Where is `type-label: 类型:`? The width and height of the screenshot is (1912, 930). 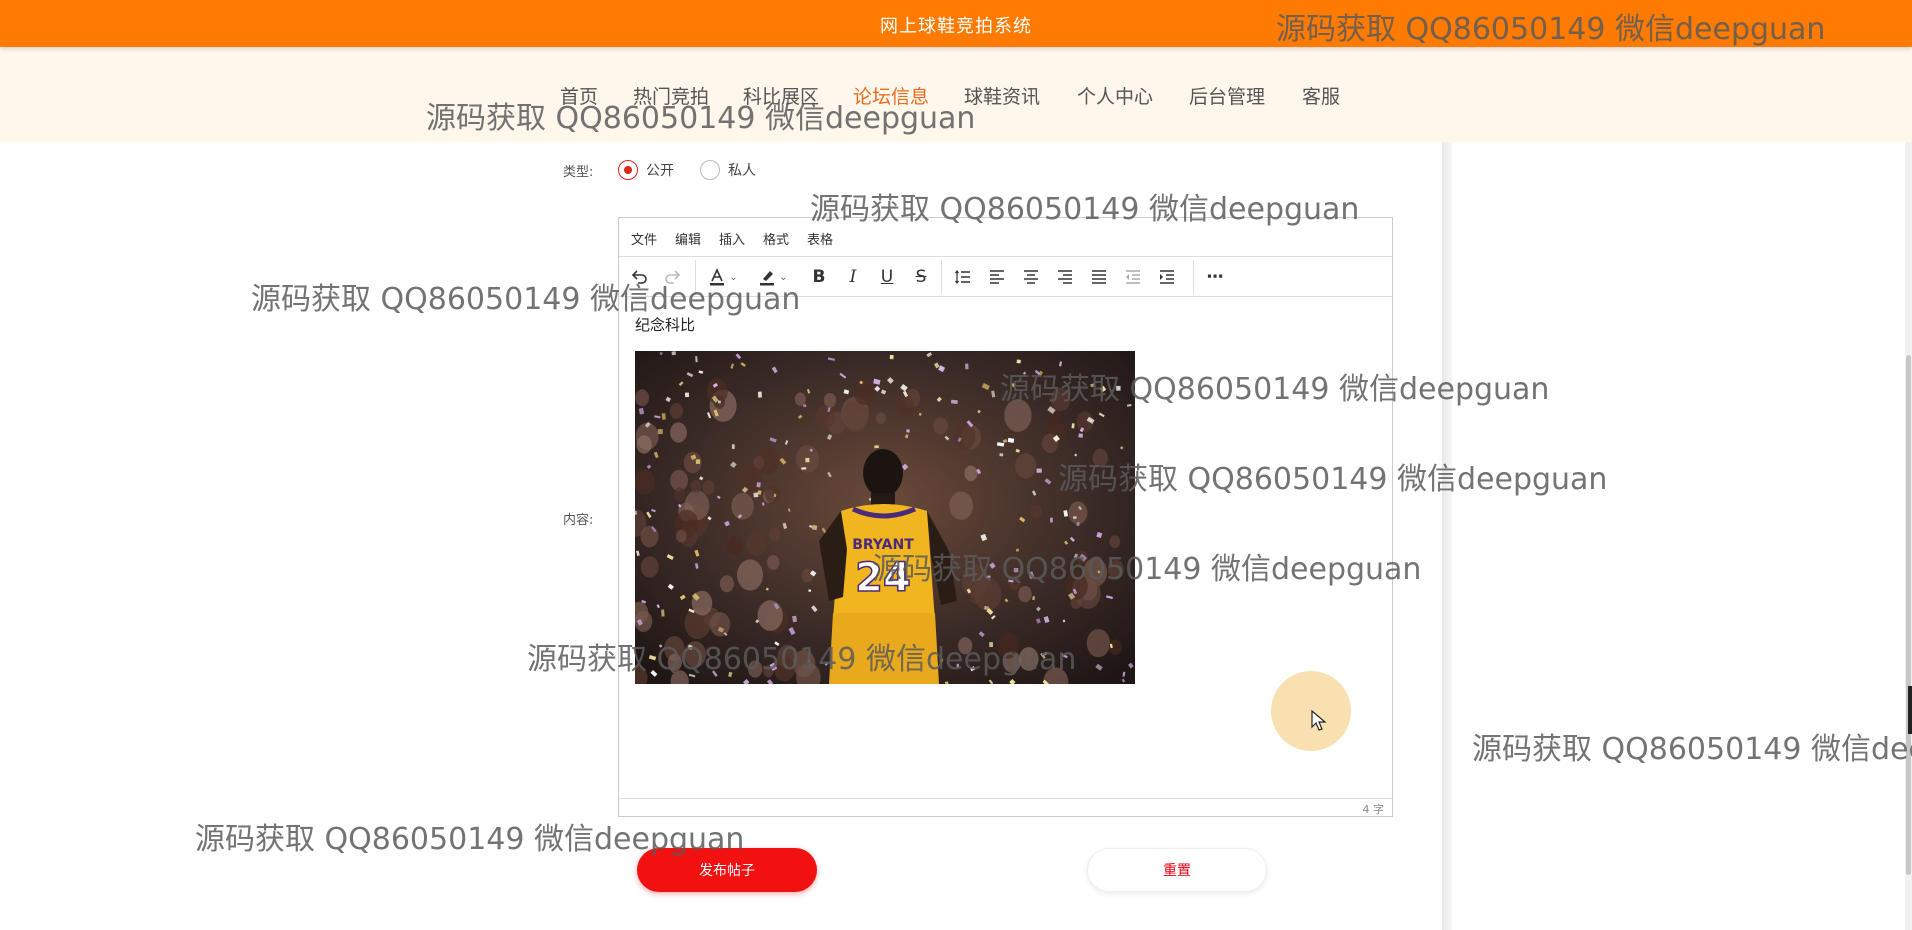 type-label: 类型: is located at coordinates (578, 172).